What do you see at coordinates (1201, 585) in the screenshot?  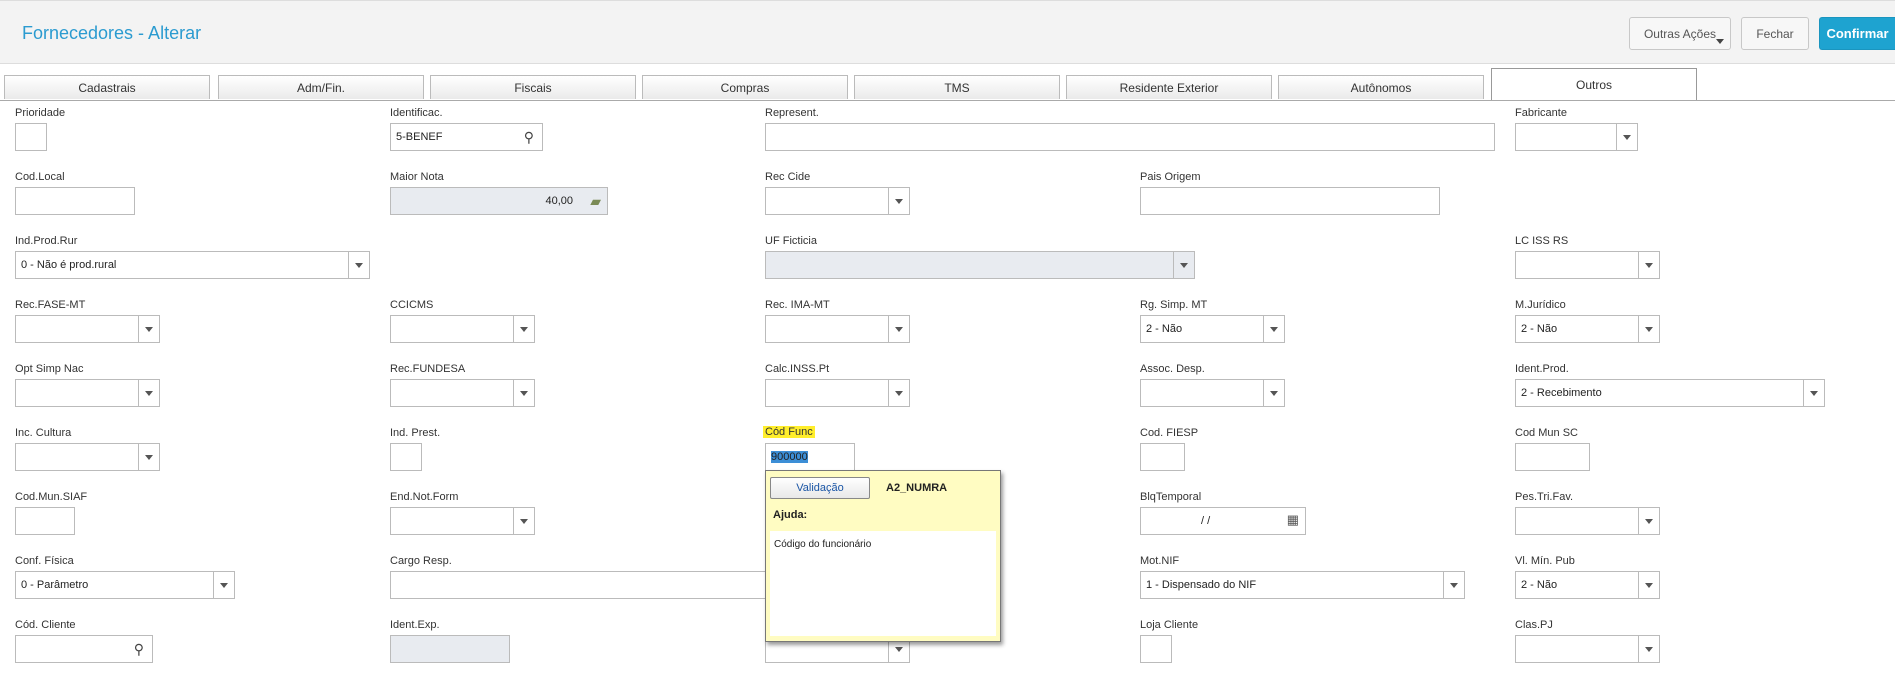 I see `mot-nif-value: 1 - Dispensado do NIF` at bounding box center [1201, 585].